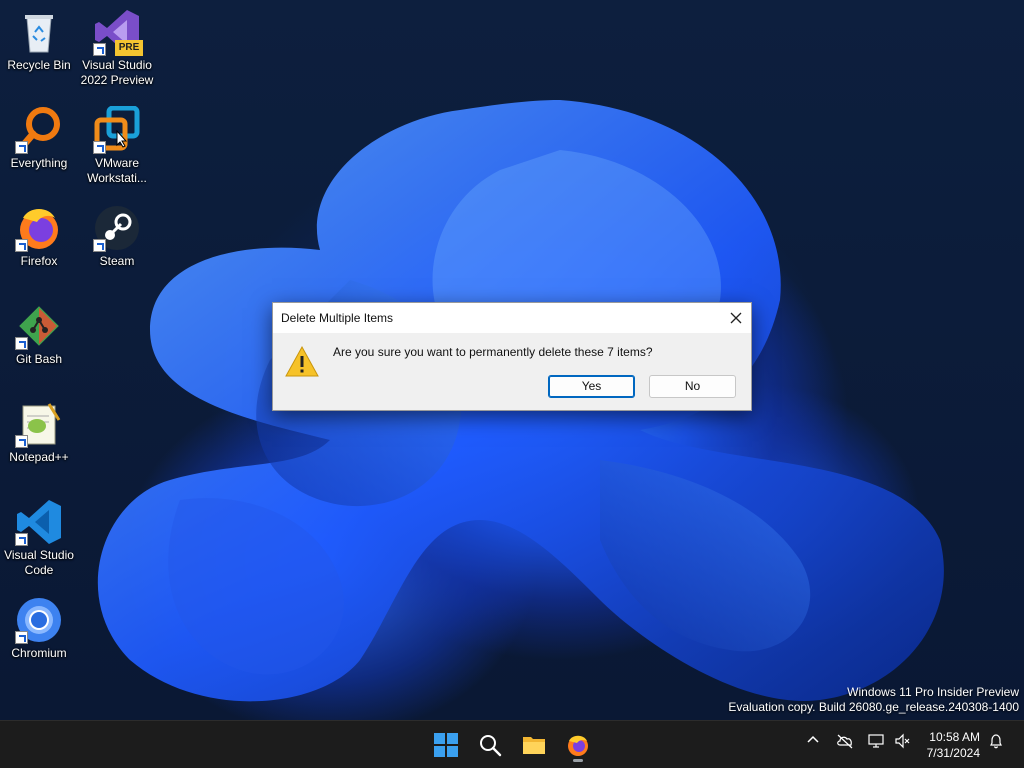  I want to click on git-bash-icon, so click(39, 326).